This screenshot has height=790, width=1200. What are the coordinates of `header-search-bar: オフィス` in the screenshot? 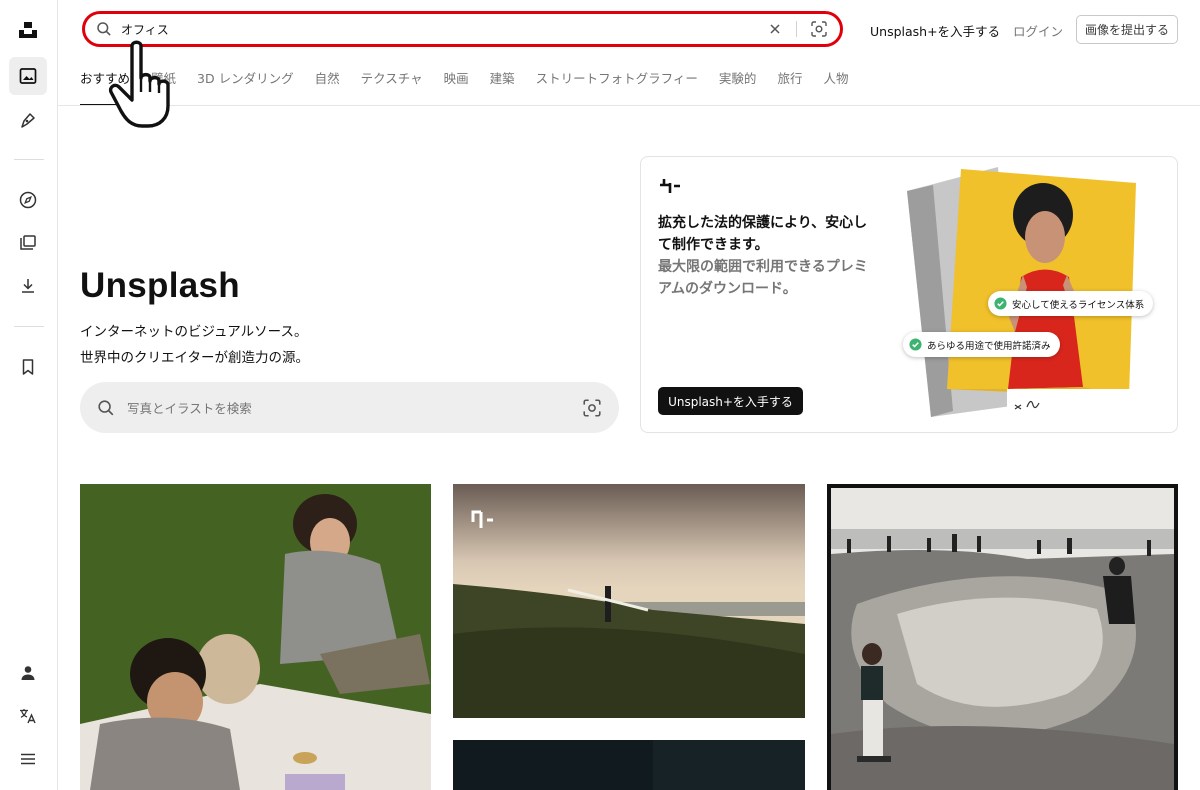 It's located at (462, 29).